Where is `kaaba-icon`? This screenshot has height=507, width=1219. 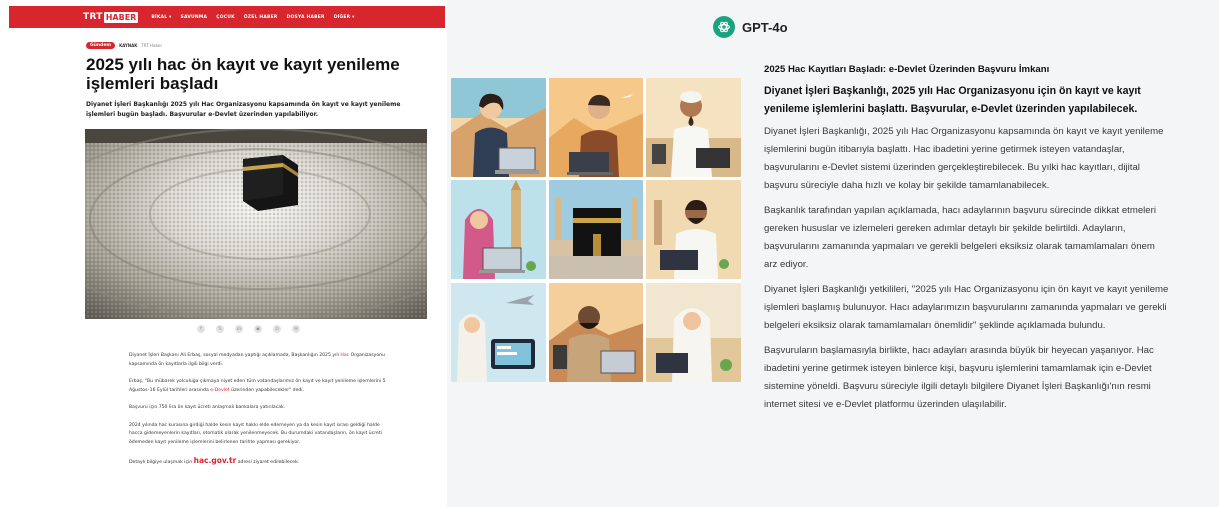
kaaba-icon is located at coordinates (270, 183).